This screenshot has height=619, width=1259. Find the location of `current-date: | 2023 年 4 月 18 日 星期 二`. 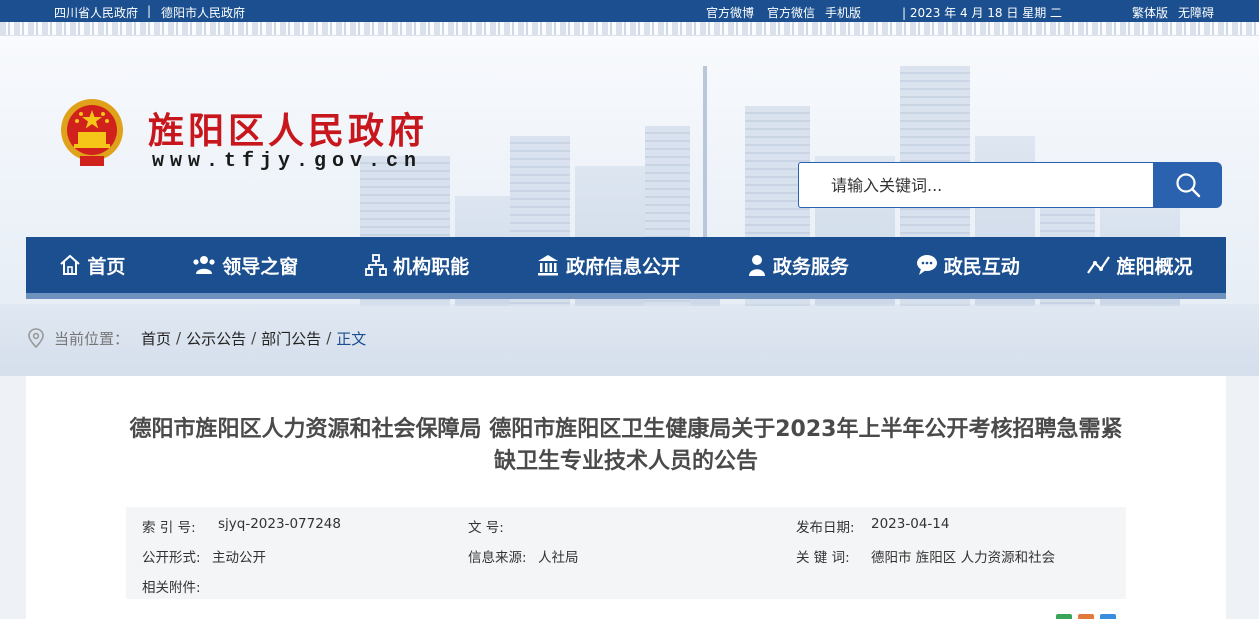

current-date: | 2023 年 4 月 18 日 星期 二 is located at coordinates (982, 13).